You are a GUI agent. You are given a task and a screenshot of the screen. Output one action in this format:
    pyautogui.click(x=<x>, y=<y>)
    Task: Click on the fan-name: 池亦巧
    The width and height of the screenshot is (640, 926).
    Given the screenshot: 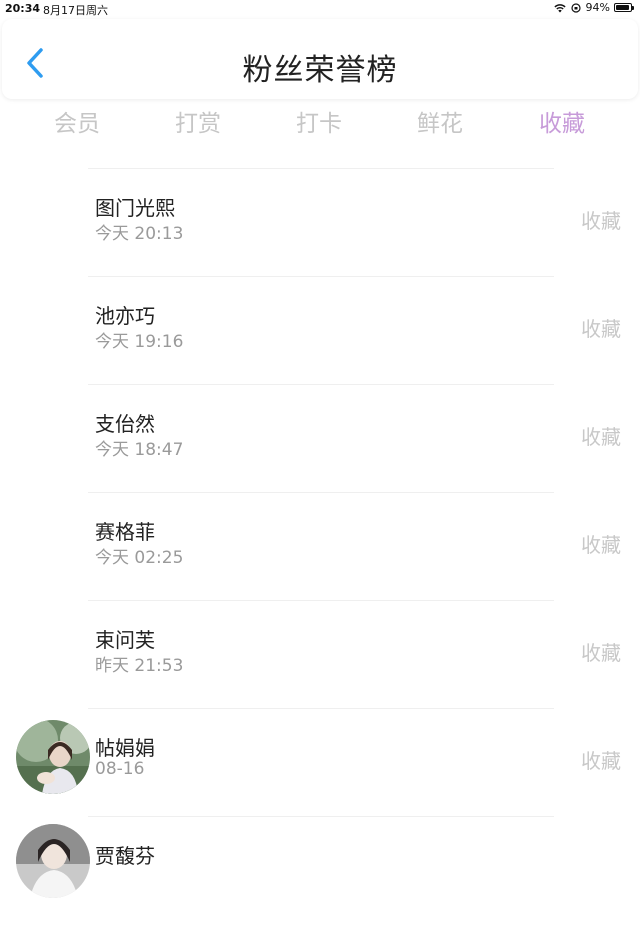 What is the action you would take?
    pyautogui.click(x=125, y=316)
    